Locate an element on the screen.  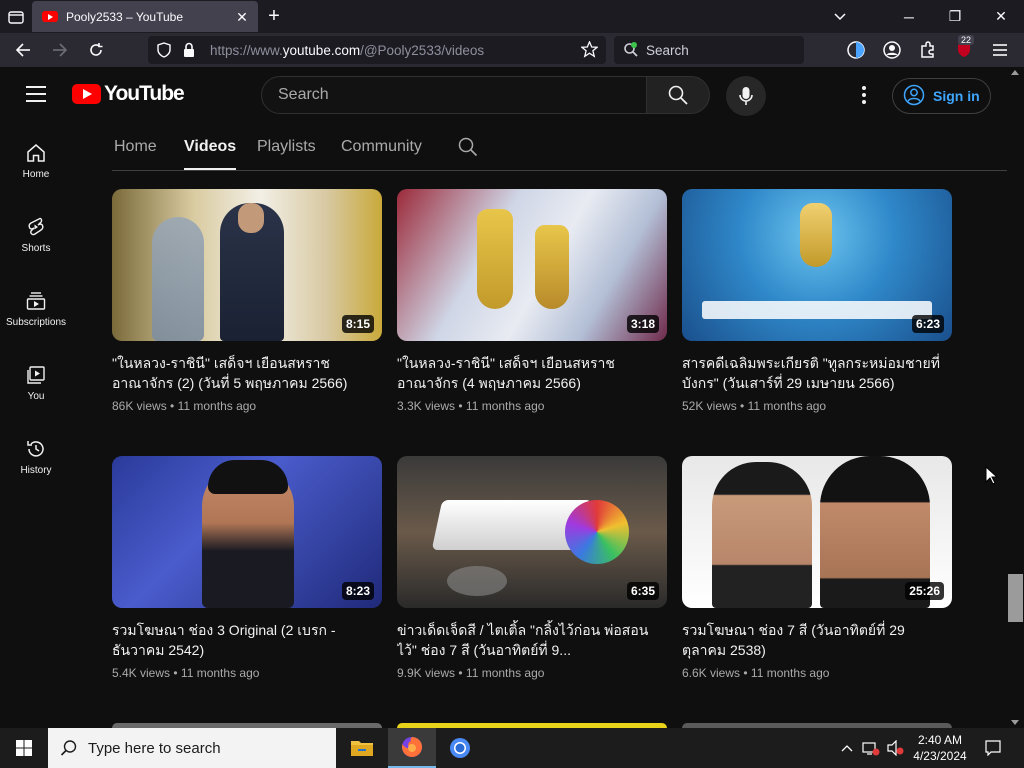
minimize-button: ─ is located at coordinates (909, 16).